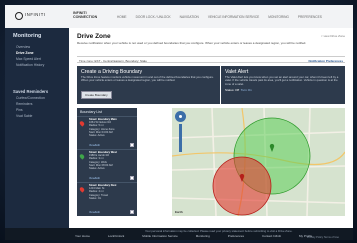 This screenshot has width=357, height=243. What do you see at coordinates (203, 236) in the screenshot?
I see `footer-link-monitoring: Monitoring` at bounding box center [203, 236].